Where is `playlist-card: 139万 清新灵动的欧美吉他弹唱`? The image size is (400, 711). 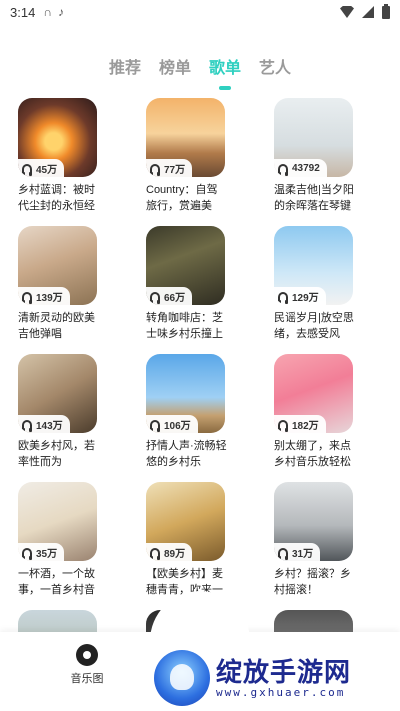 playlist-card: 139万 清新灵动的欧美吉他弹唱 is located at coordinates (61, 290).